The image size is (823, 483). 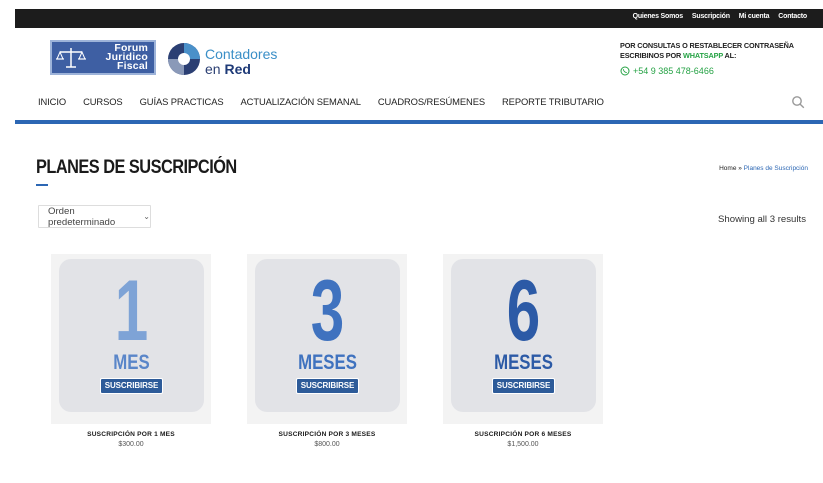 I want to click on breadcrumb: Home » Planes de Suscripción, so click(x=763, y=168).